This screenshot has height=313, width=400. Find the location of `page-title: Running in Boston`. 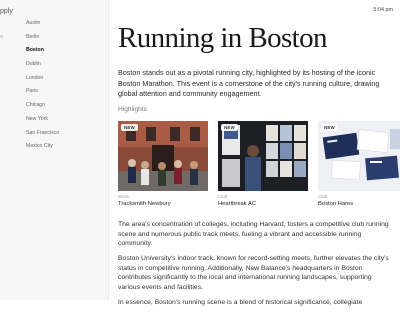

page-title: Running in Boston is located at coordinates (223, 38).